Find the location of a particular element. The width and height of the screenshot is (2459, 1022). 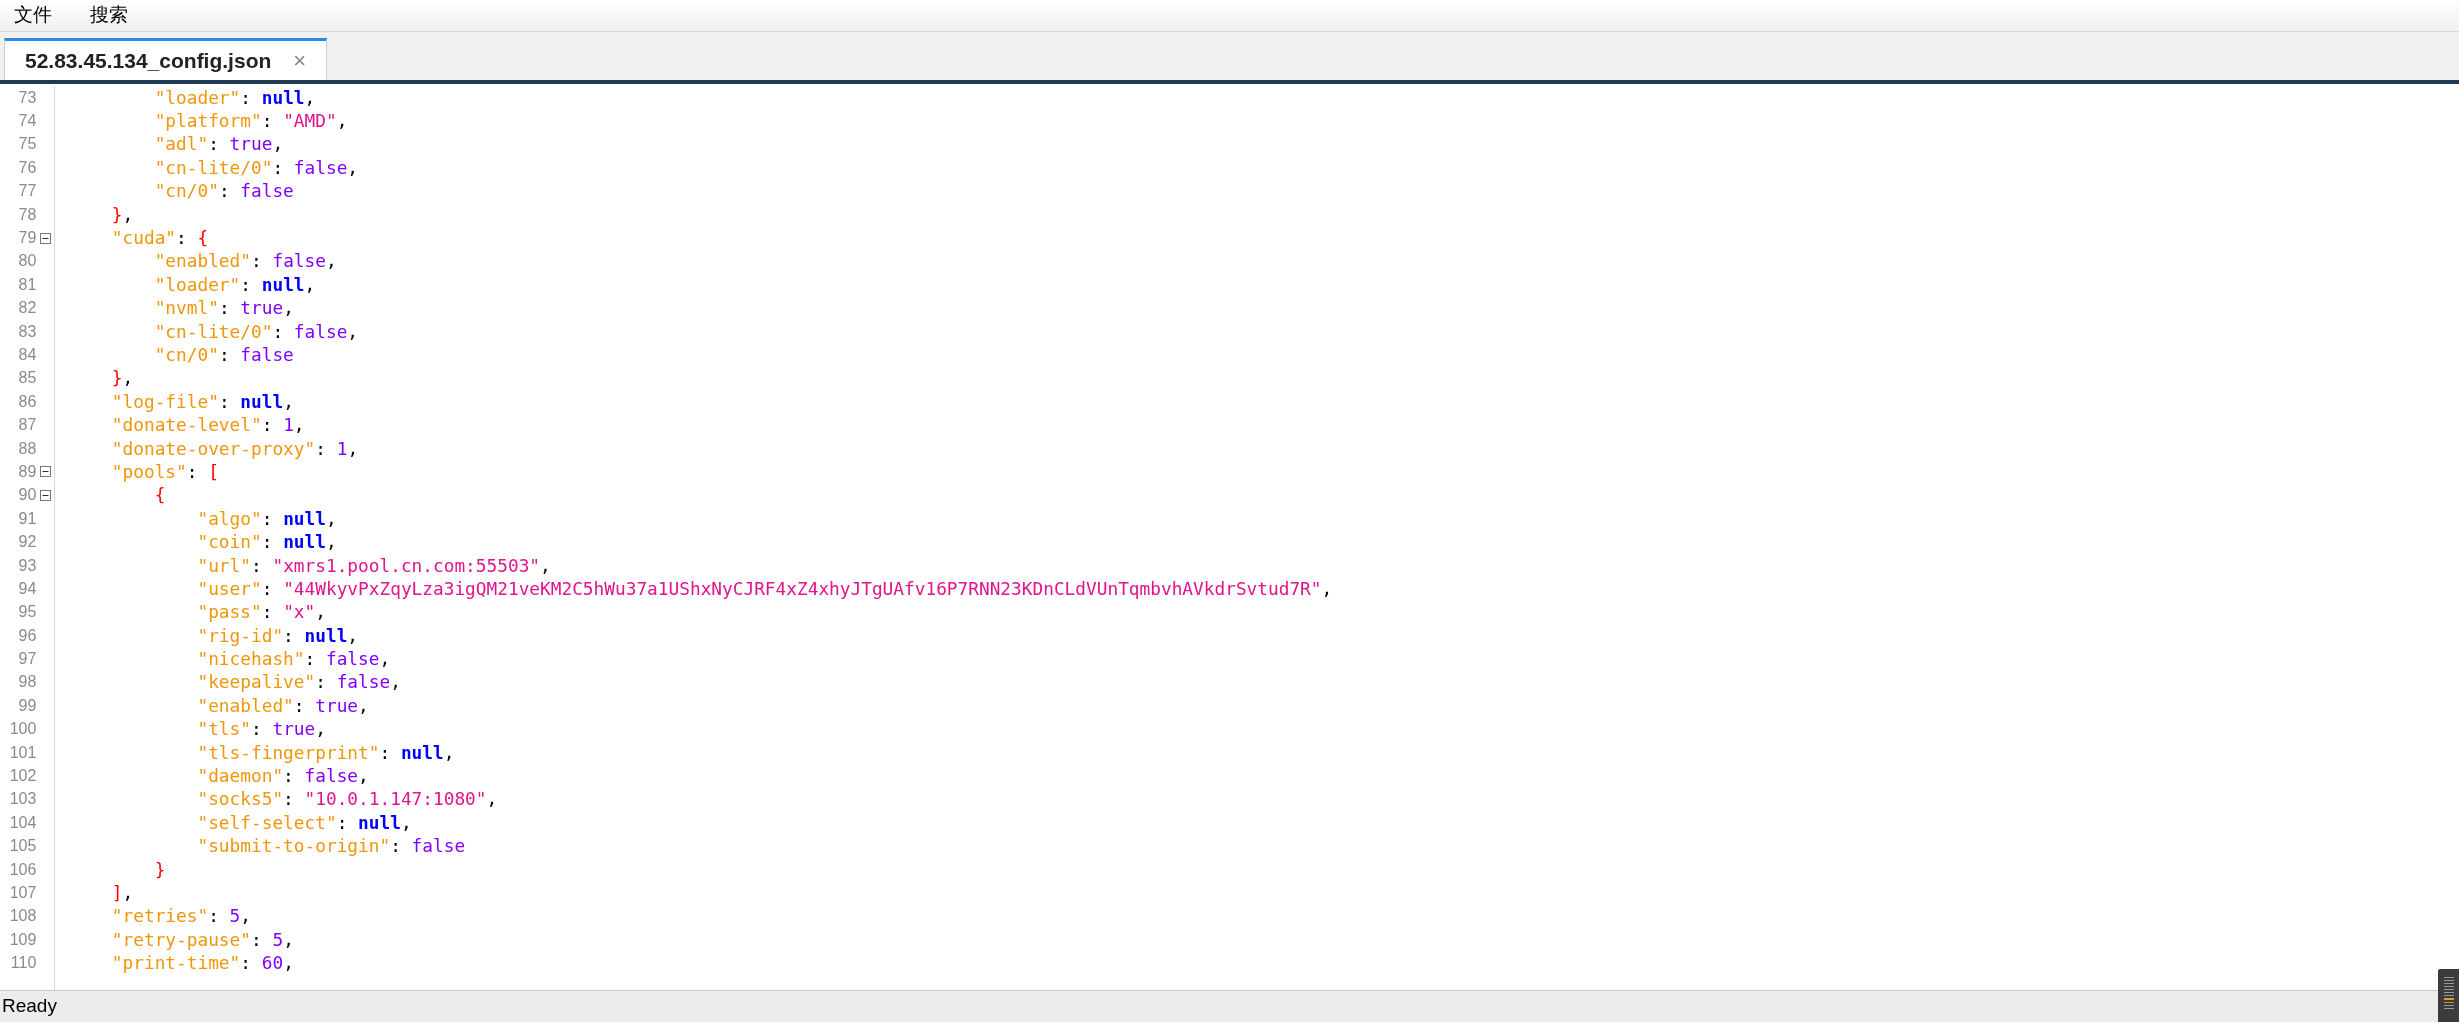

code-line: { is located at coordinates (159, 495).